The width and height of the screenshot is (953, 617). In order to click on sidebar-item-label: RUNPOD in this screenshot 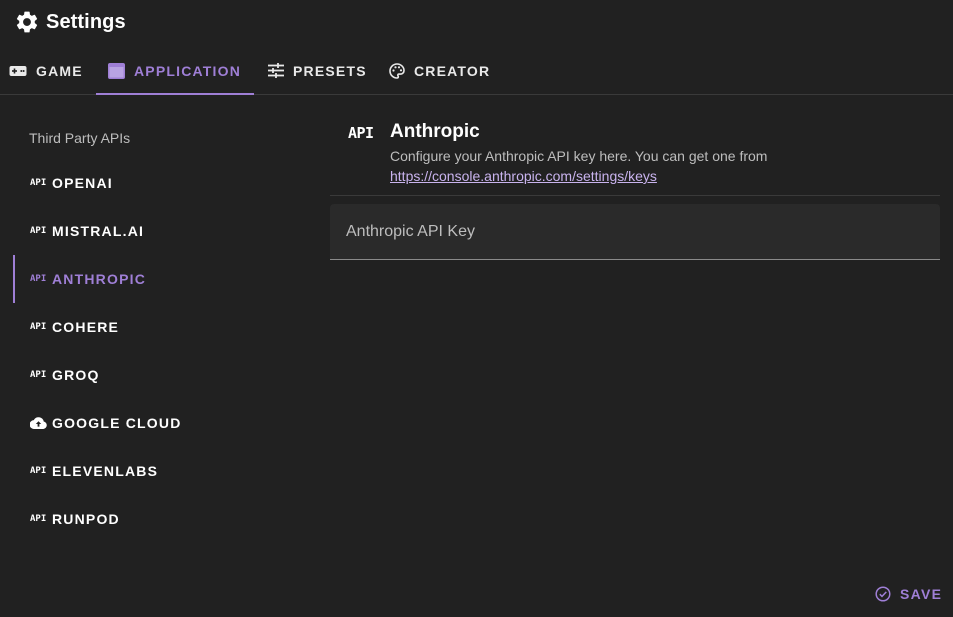, I will do `click(86, 519)`.